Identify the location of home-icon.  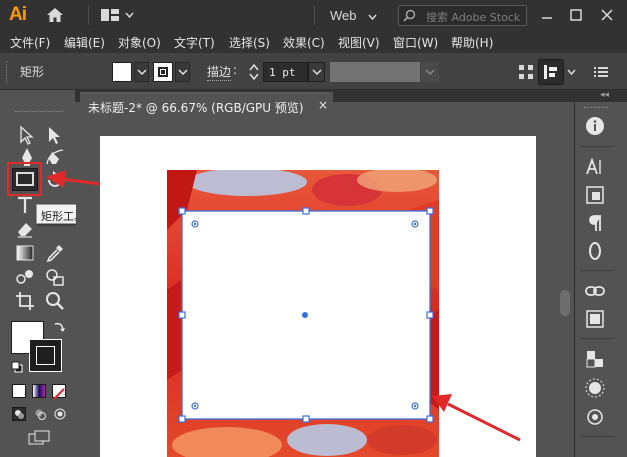
(55, 15).